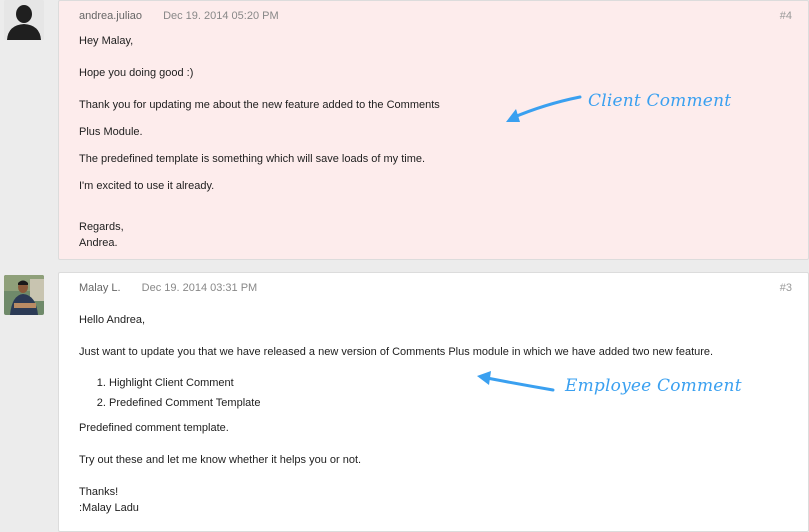 The height and width of the screenshot is (532, 809). What do you see at coordinates (411, 403) in the screenshot?
I see `list-item: Predefined Comment Template` at bounding box center [411, 403].